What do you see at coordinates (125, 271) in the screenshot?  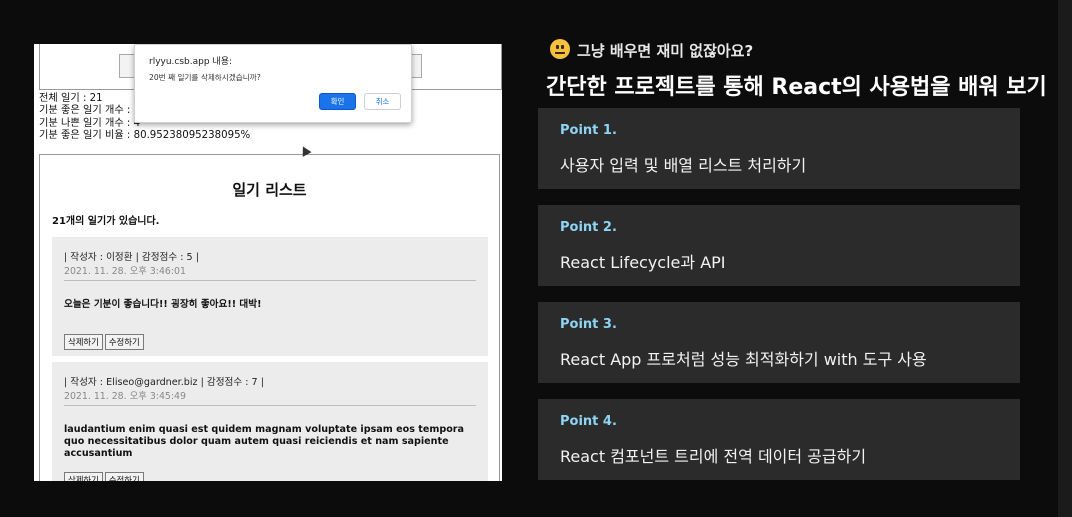 I see `diary-item-date: 2021. 11. 28. 오후 3:46:01` at bounding box center [125, 271].